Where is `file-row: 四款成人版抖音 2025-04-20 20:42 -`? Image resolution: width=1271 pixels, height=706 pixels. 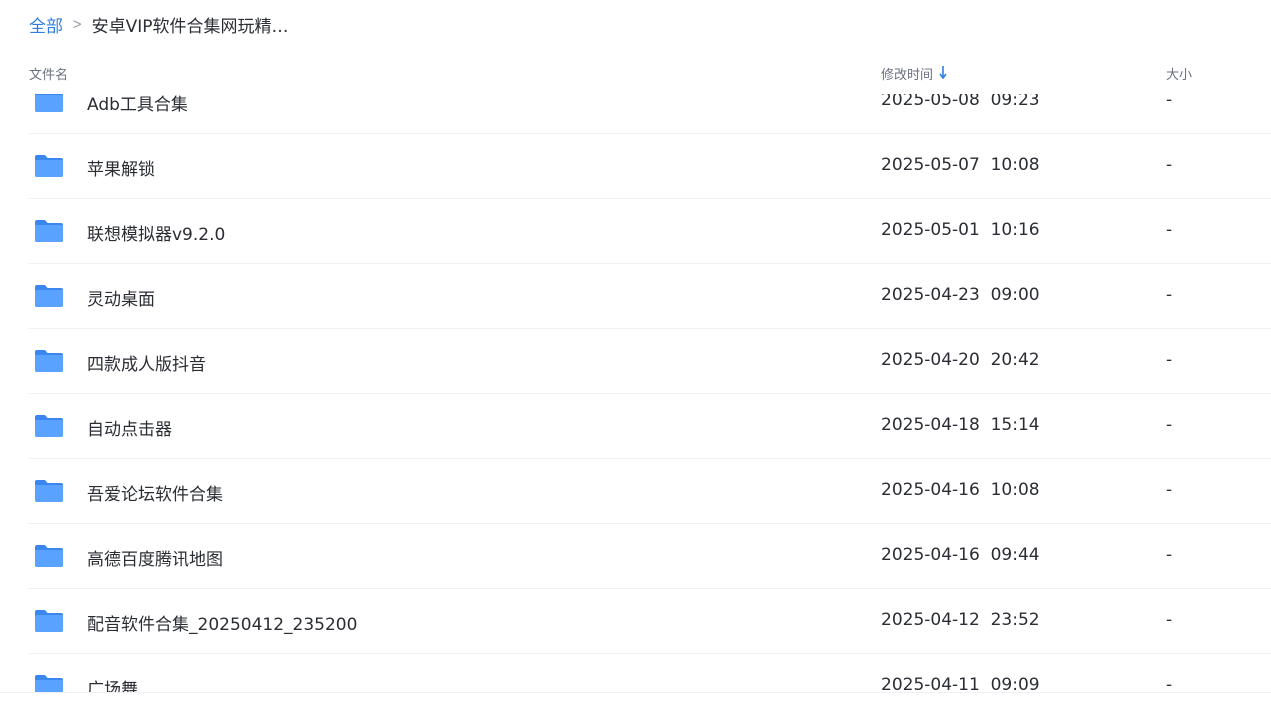 file-row: 四款成人版抖音 2025-04-20 20:42 - is located at coordinates (650, 361).